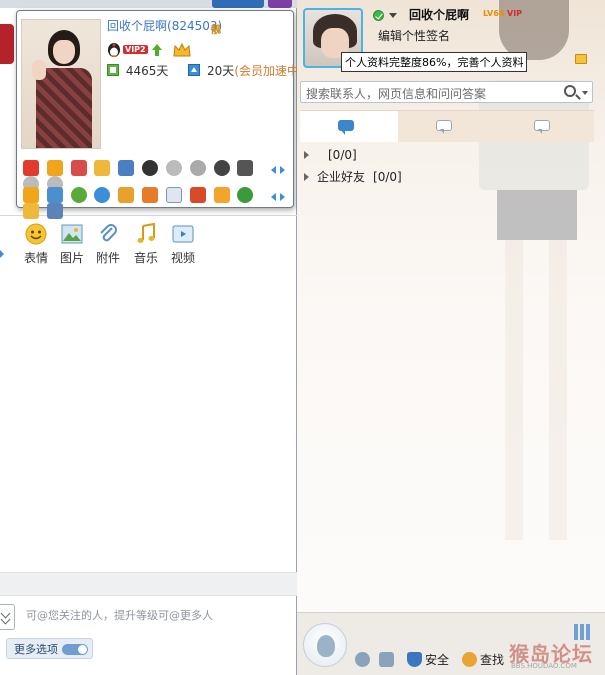 This screenshot has height=675, width=605. Describe the element at coordinates (493, 13) in the screenshot. I see `level-badge: LV64` at that location.